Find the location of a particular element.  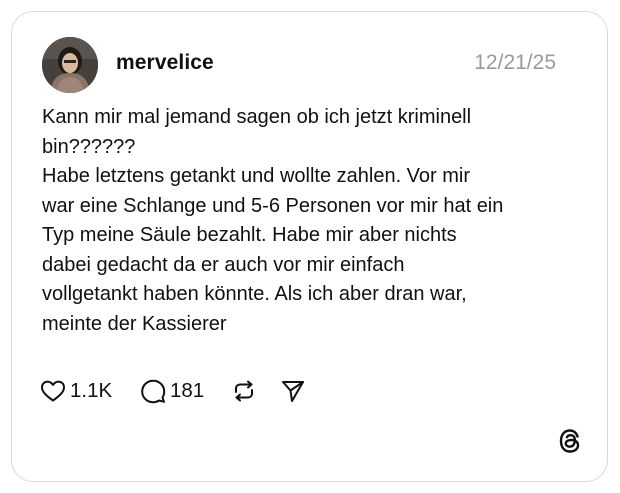

comment-count: 181 is located at coordinates (187, 390).